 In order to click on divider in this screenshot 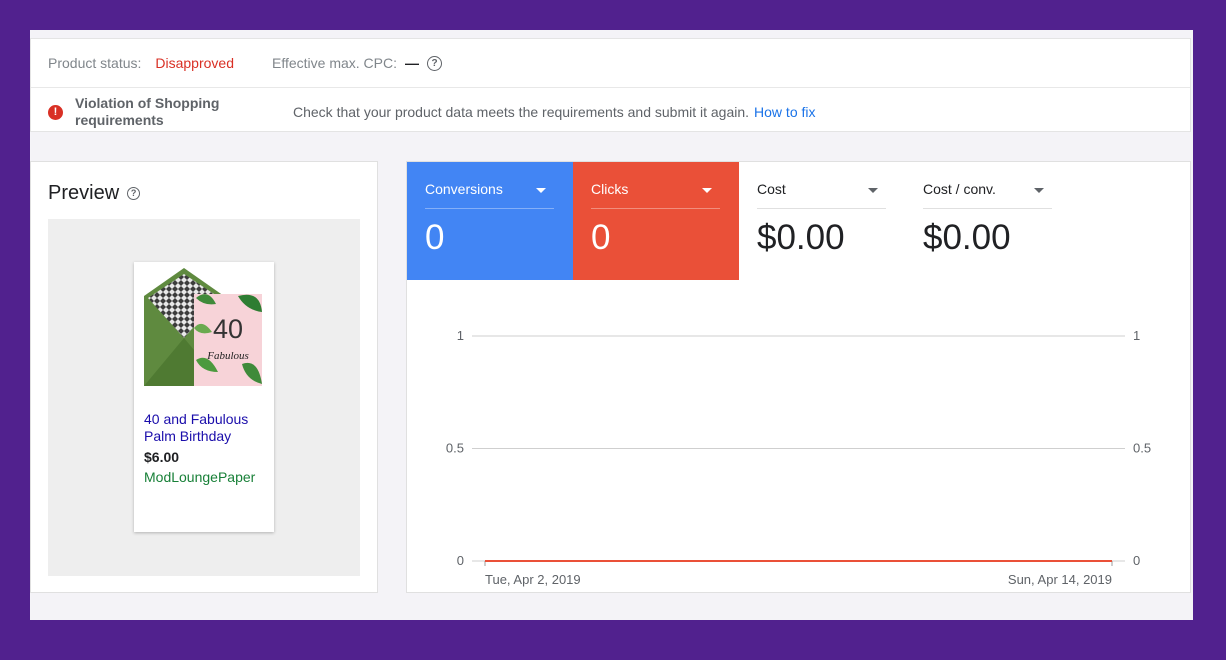, I will do `click(610, 87)`.